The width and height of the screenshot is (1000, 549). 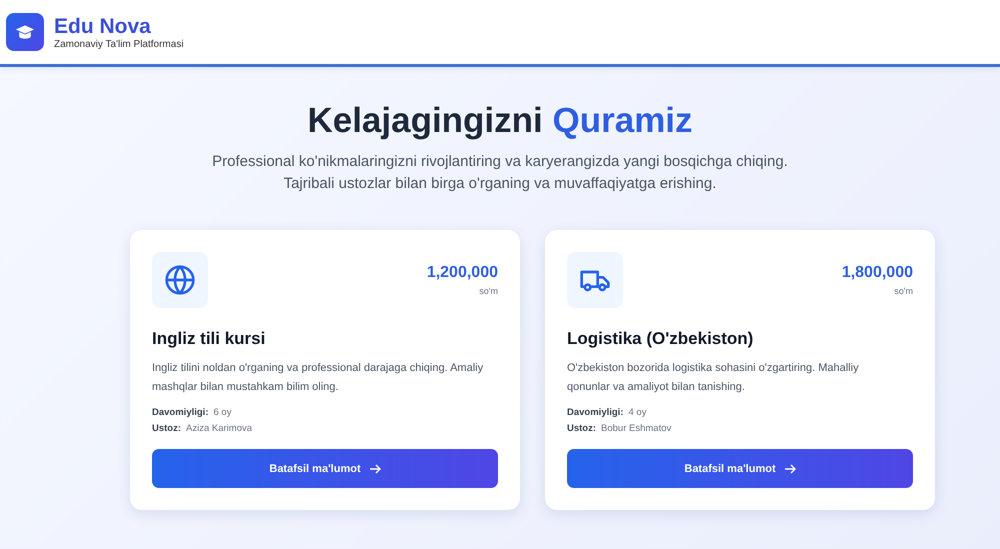 What do you see at coordinates (119, 44) in the screenshot?
I see `brand-tagline: Zamonaviy Ta'lim Platformasi` at bounding box center [119, 44].